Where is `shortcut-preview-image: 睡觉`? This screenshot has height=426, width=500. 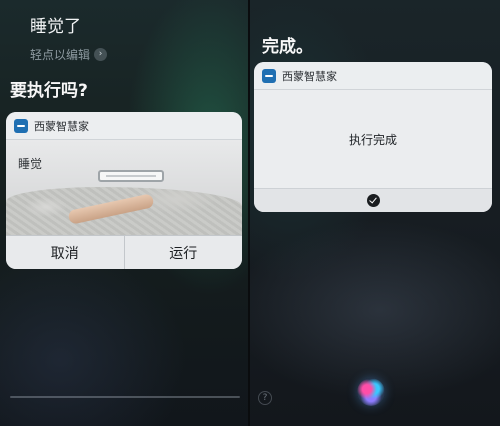
shortcut-preview-image: 睡觉 is located at coordinates (124, 187).